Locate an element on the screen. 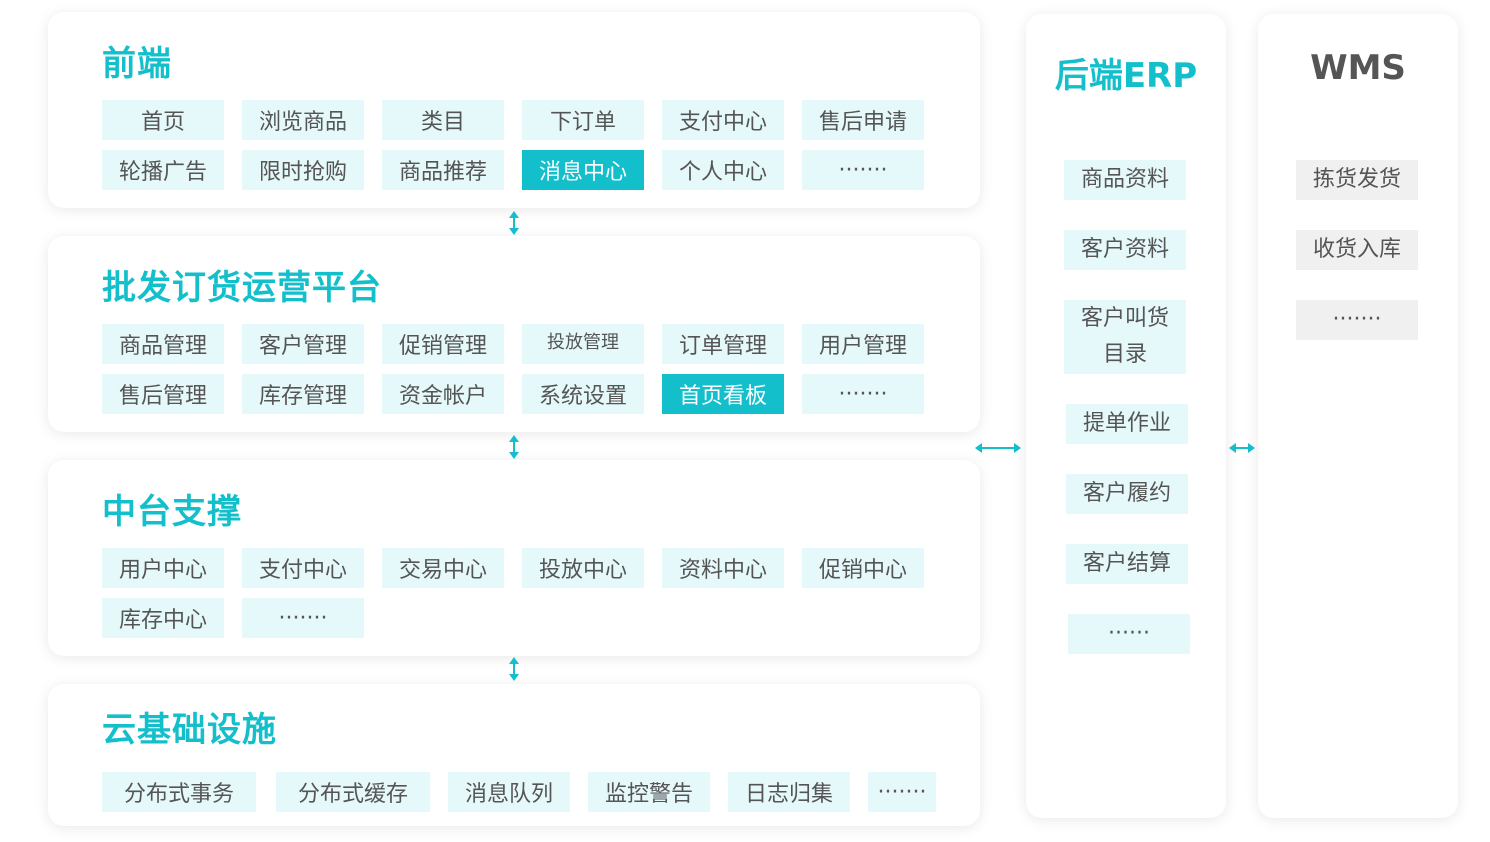  platform-item: 投放管理 is located at coordinates (583, 344).